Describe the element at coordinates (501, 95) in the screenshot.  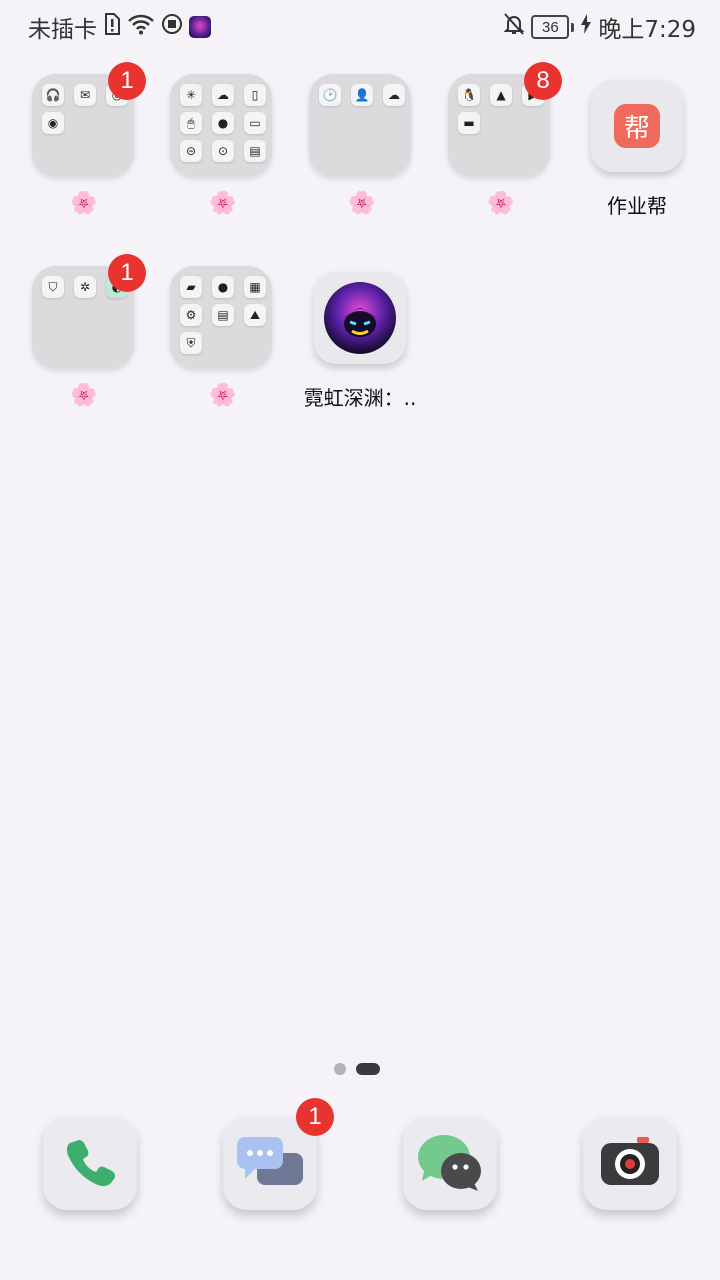
I see `shopping-icon: ▲` at that location.